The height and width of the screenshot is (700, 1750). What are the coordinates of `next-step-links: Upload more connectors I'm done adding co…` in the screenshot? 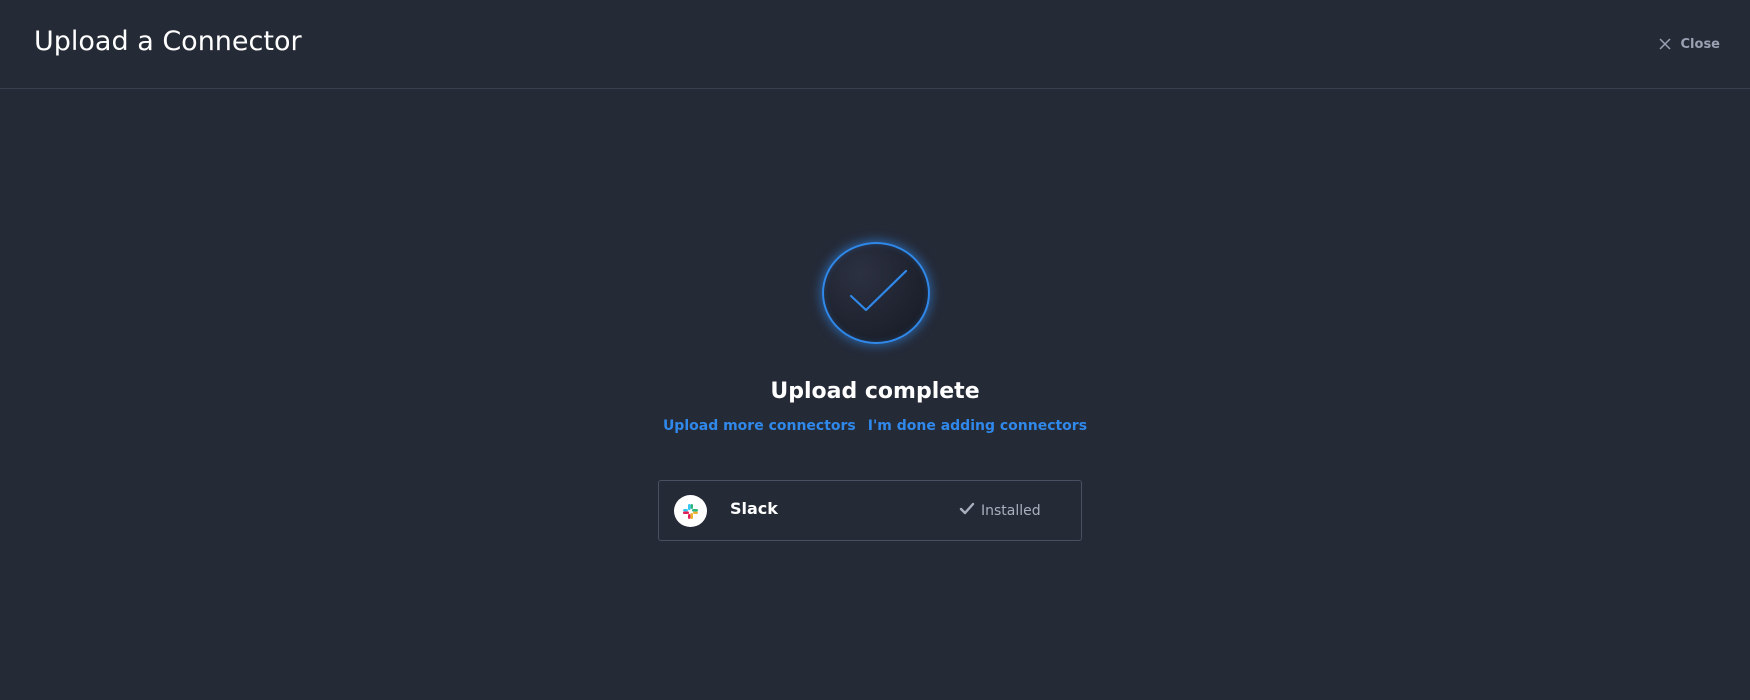 It's located at (875, 426).